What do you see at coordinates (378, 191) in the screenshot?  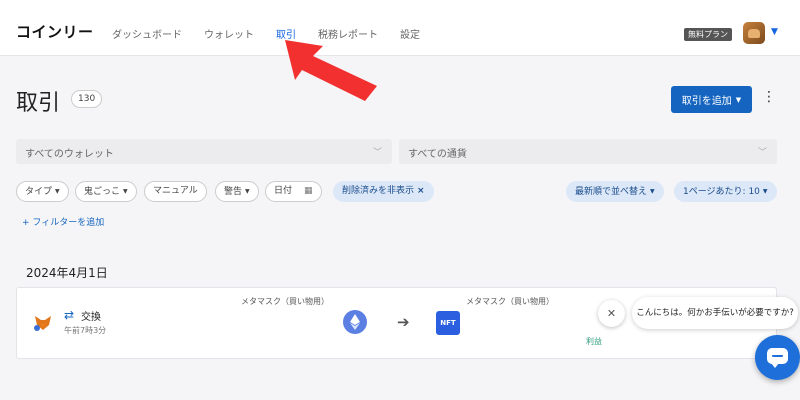 I see `filter-hide-deleted-label: 削除済みを非表示` at bounding box center [378, 191].